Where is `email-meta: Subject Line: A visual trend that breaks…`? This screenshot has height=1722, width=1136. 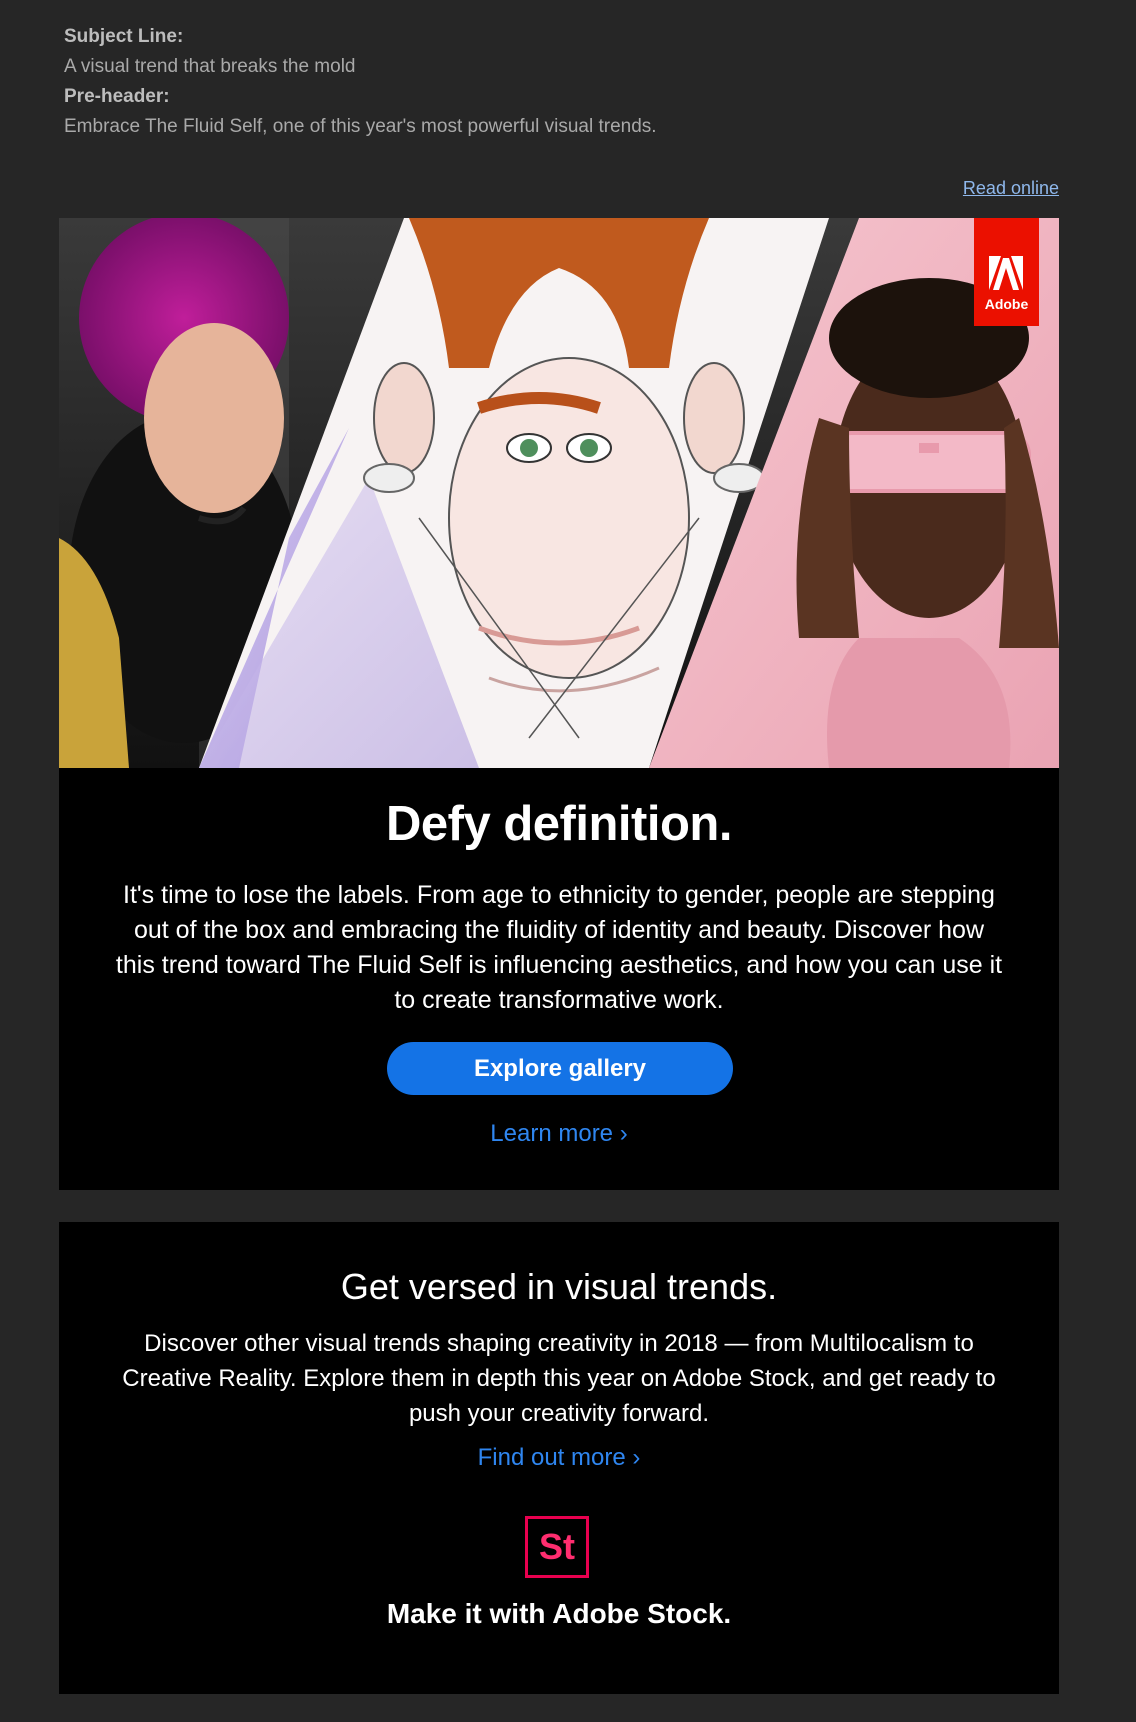 email-meta: Subject Line: A visual trend that breaks… is located at coordinates (564, 82).